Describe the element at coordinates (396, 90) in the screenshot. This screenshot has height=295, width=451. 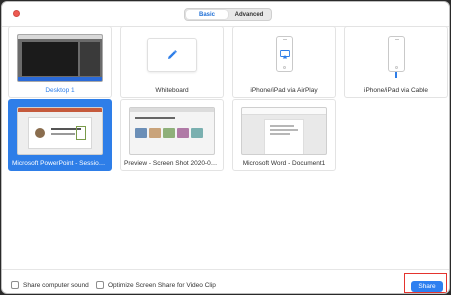
I see `tile-label: iPhone/iPad via Cable` at that location.